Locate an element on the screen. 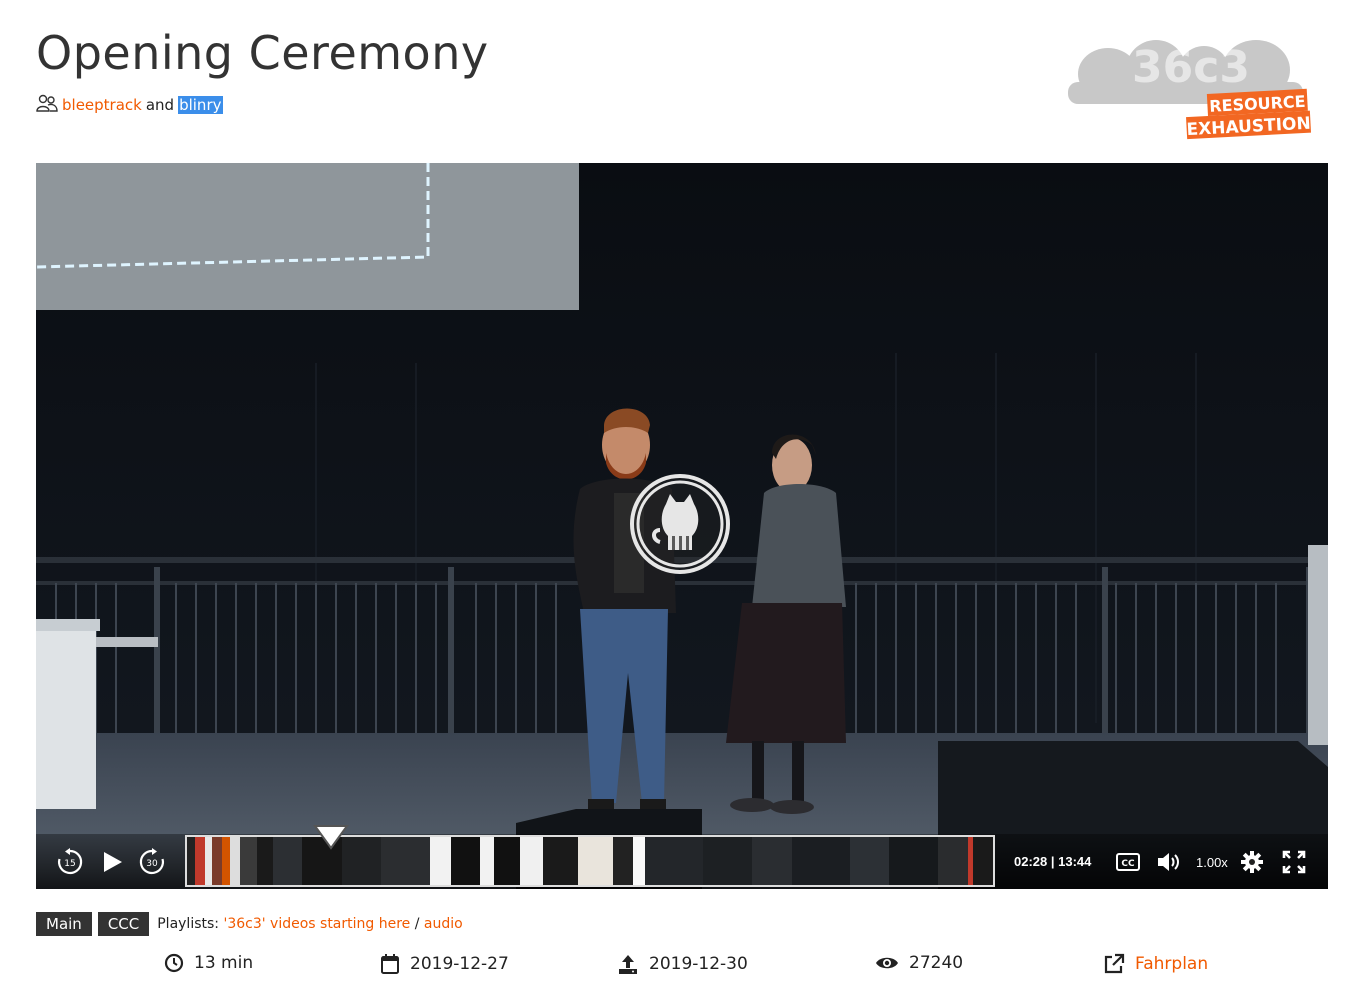  tag-ccc: CCC is located at coordinates (123, 924).